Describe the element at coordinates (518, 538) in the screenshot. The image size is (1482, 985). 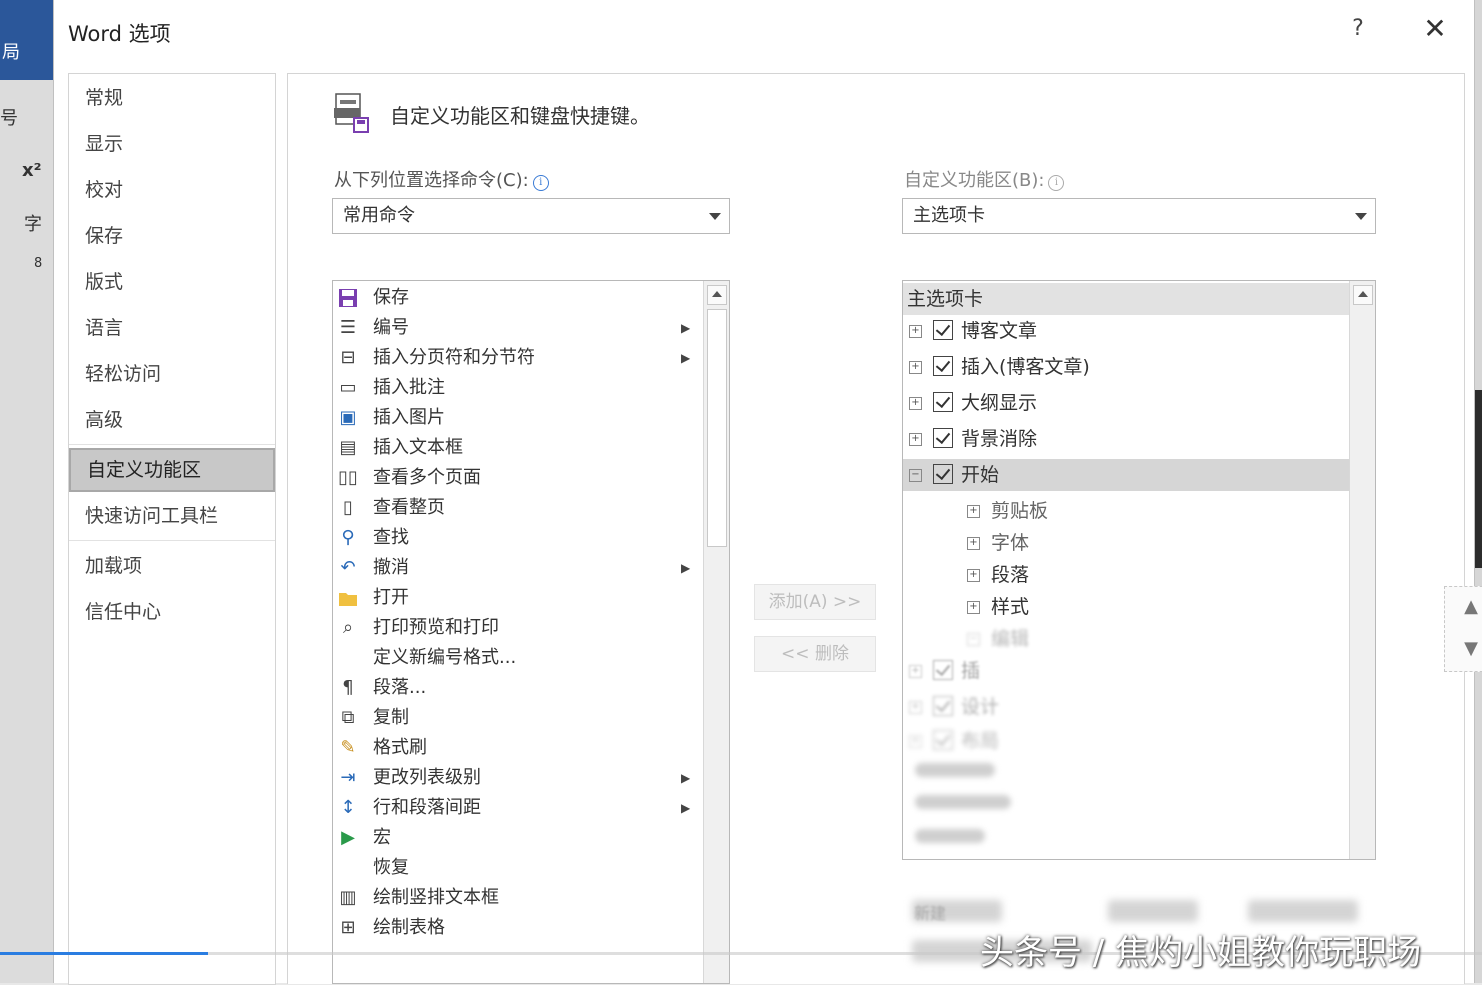
I see `list-item: ⚲ 查找` at that location.